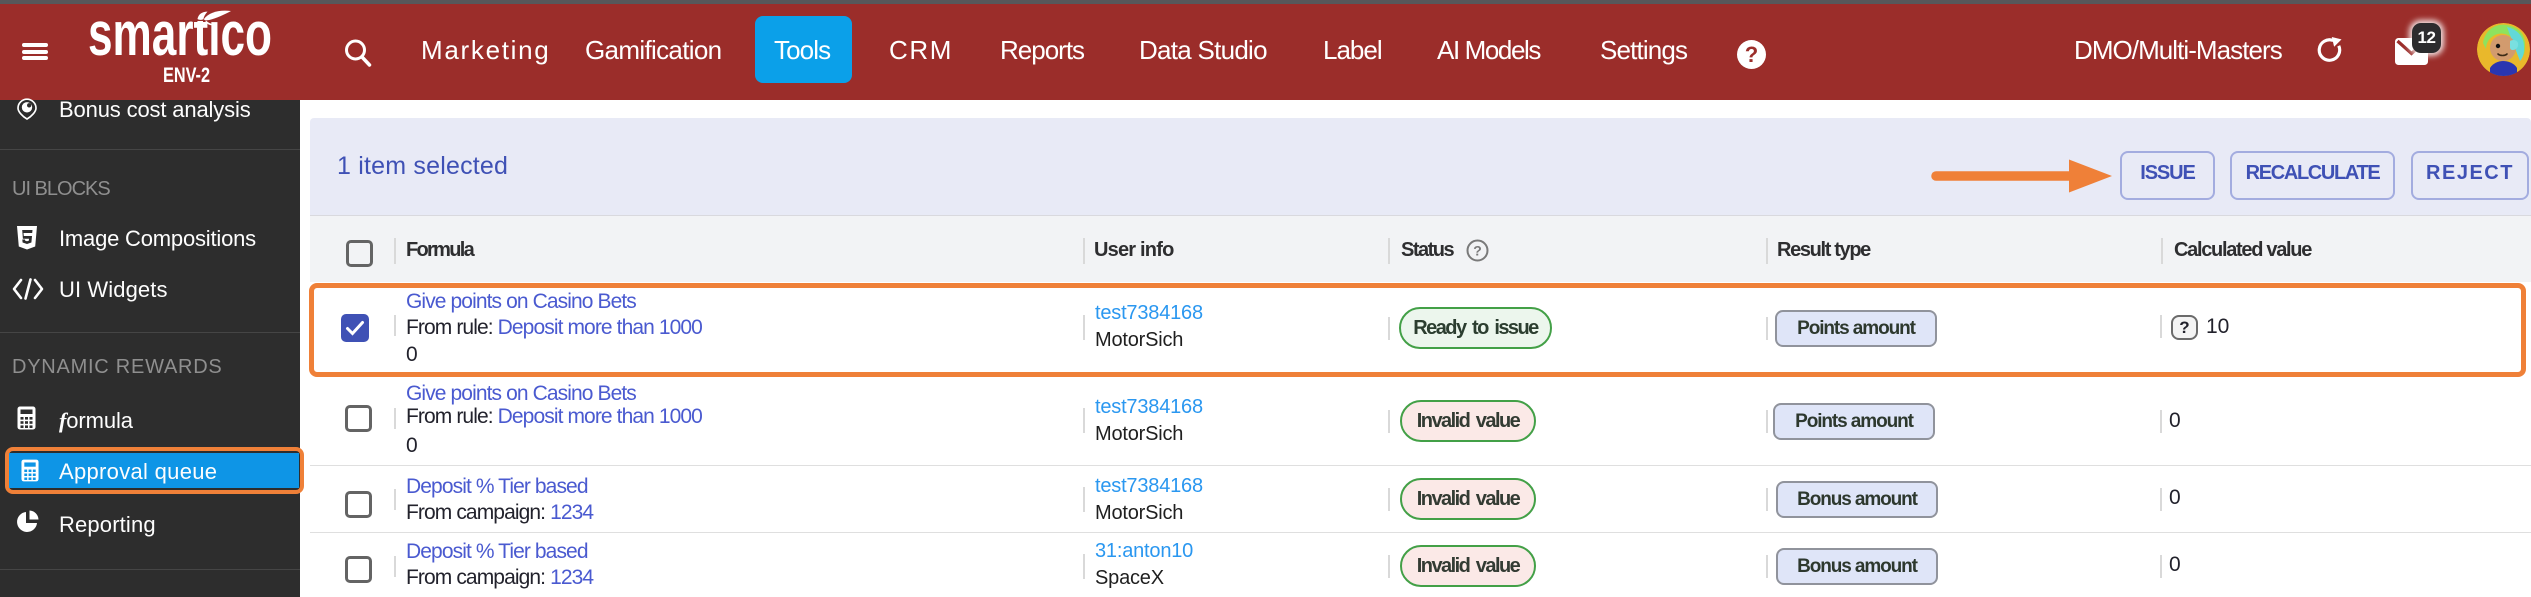 The width and height of the screenshot is (2531, 597). What do you see at coordinates (180, 34) in the screenshot?
I see `svg-text: smartıco` at bounding box center [180, 34].